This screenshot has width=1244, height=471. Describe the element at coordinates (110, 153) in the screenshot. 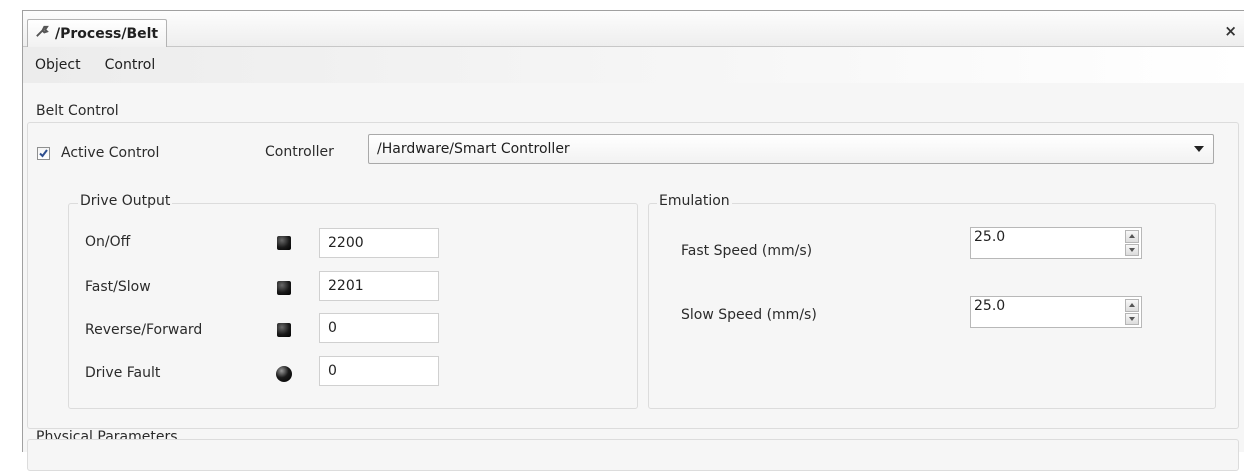

I see `active-control-label: Active Control` at that location.